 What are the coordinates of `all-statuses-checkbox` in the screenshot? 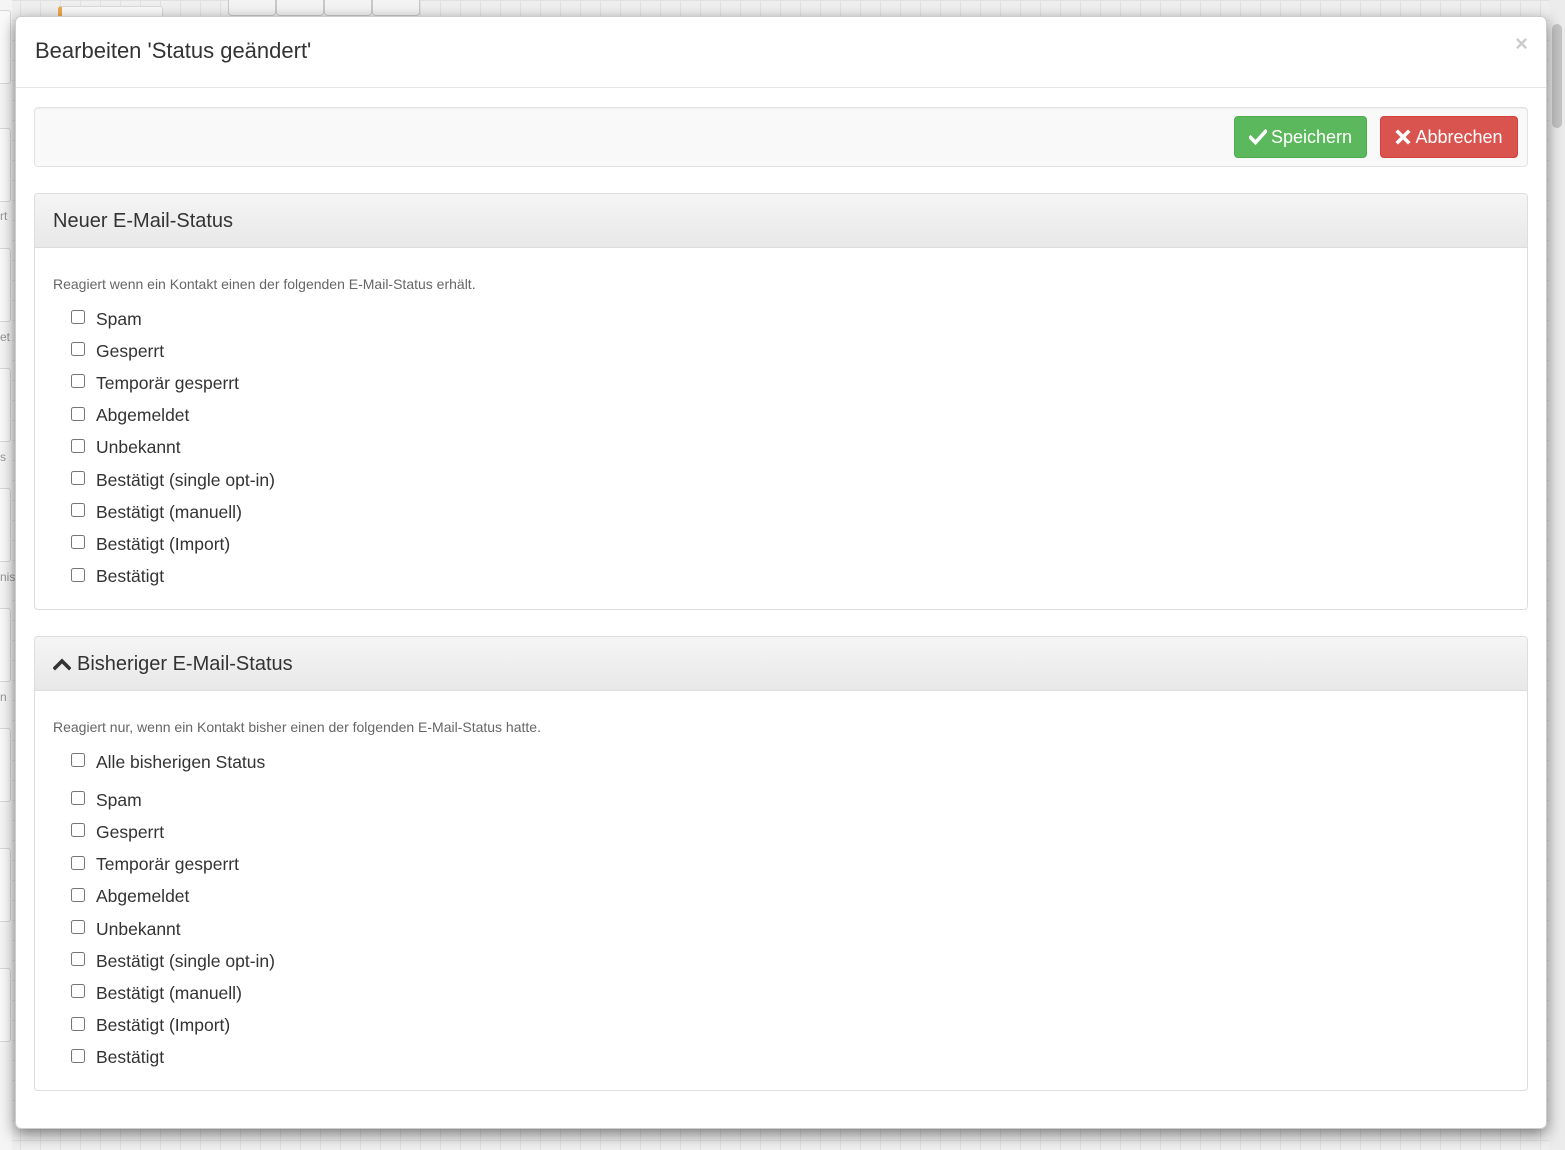 It's located at (78, 760).